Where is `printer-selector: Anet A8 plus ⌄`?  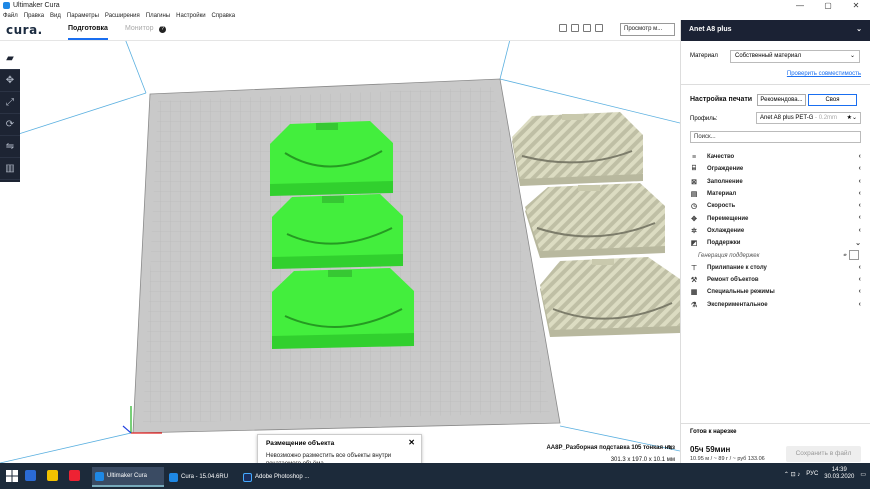
printer-selector: Anet A8 plus ⌄ is located at coordinates (775, 30).